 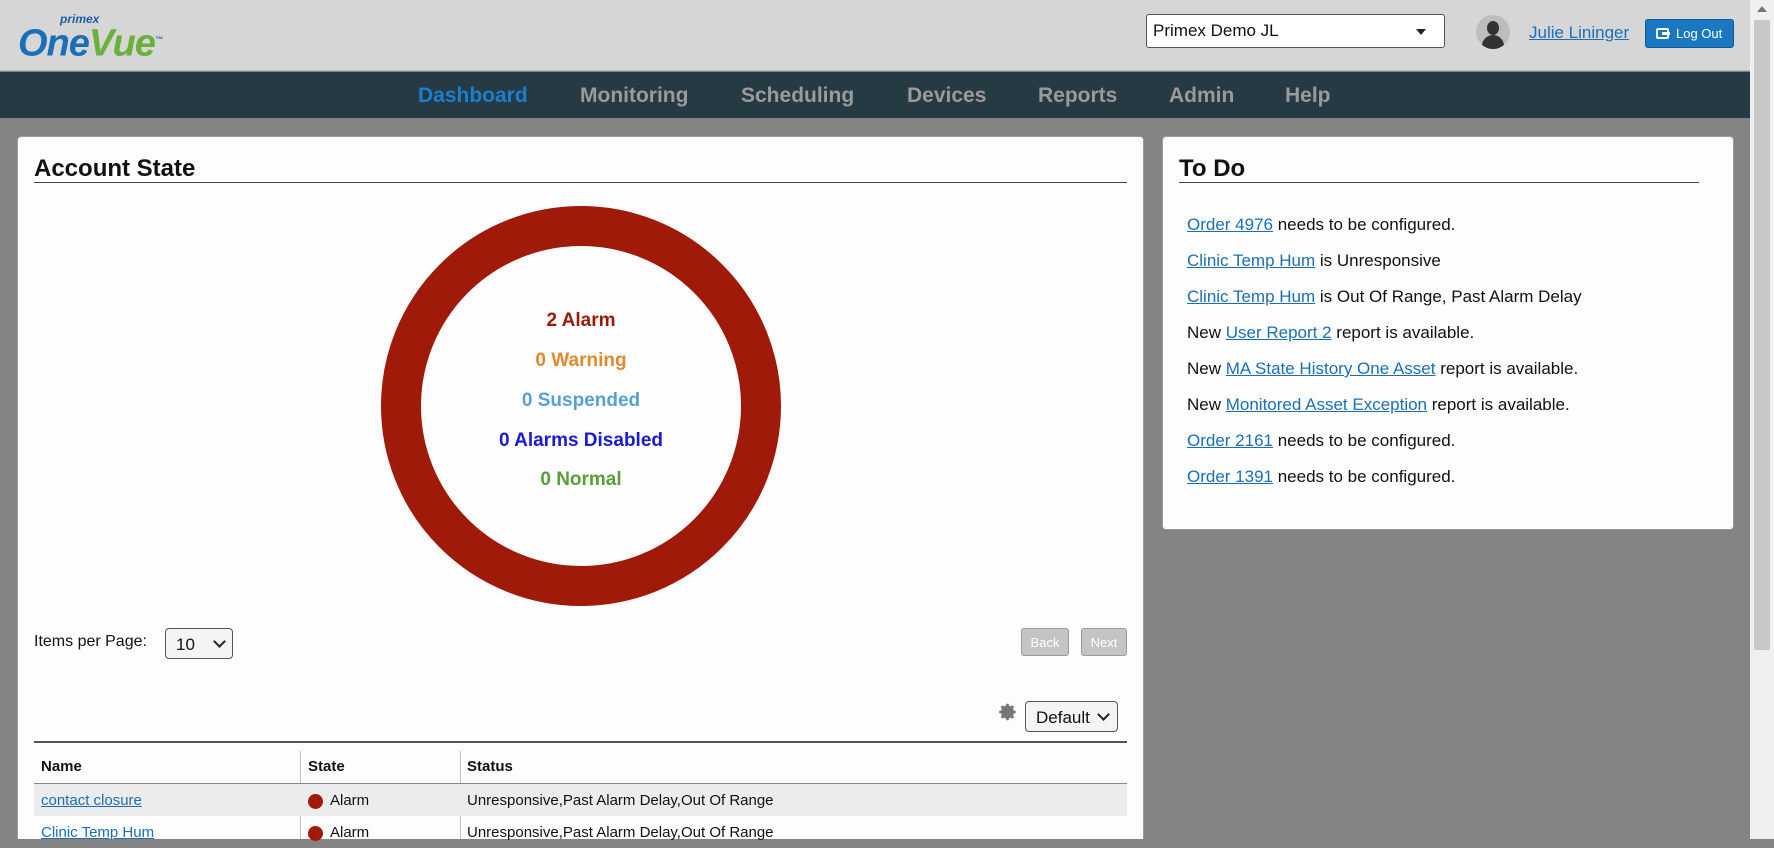 I want to click on account-state-title: Account State, so click(x=115, y=168).